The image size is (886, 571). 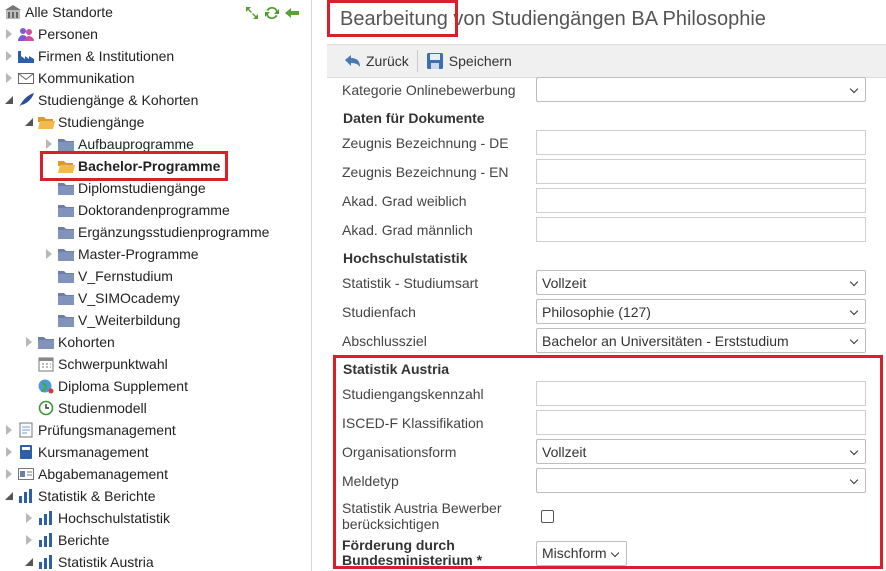 I want to click on tree-node: Bachelor-Programme, so click(x=134, y=166).